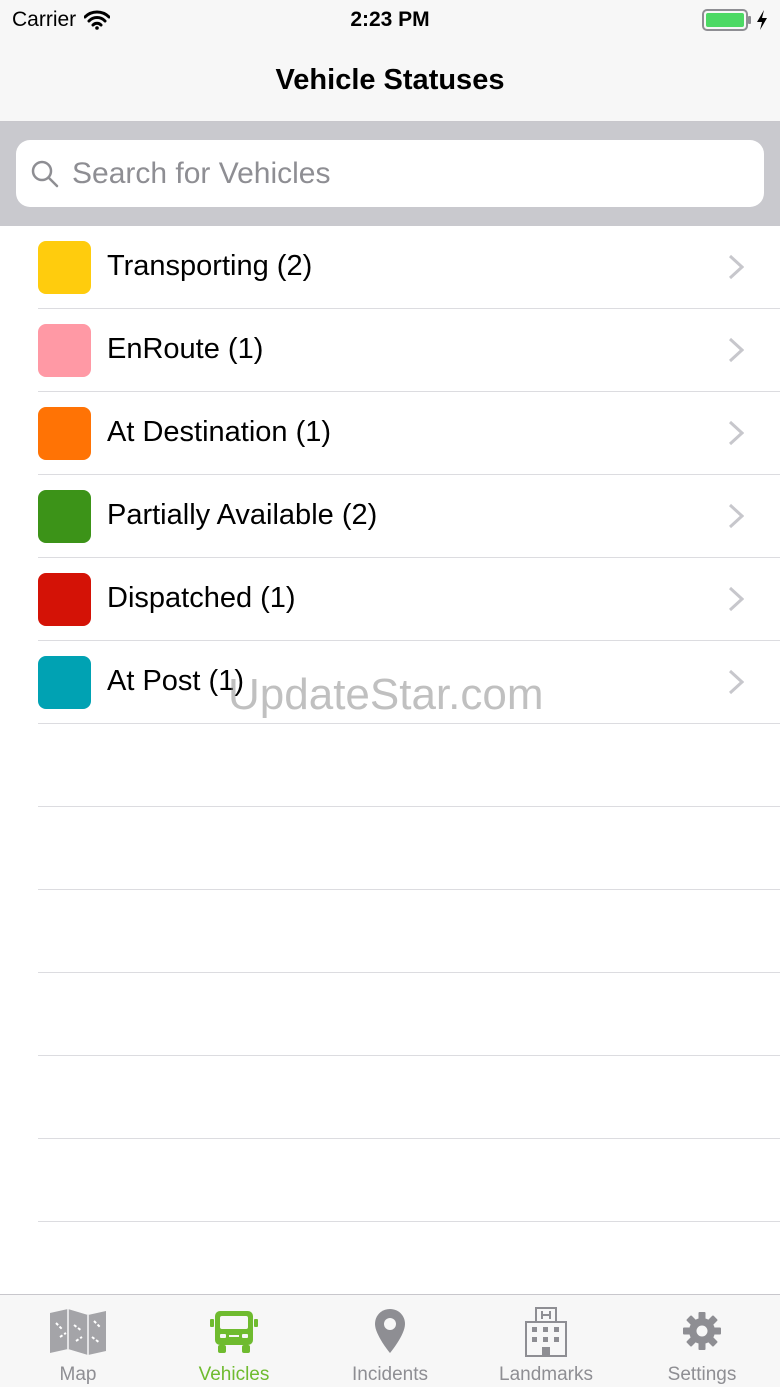 This screenshot has width=780, height=1387. I want to click on status-row-transporting: Transporting (2), so click(390, 267).